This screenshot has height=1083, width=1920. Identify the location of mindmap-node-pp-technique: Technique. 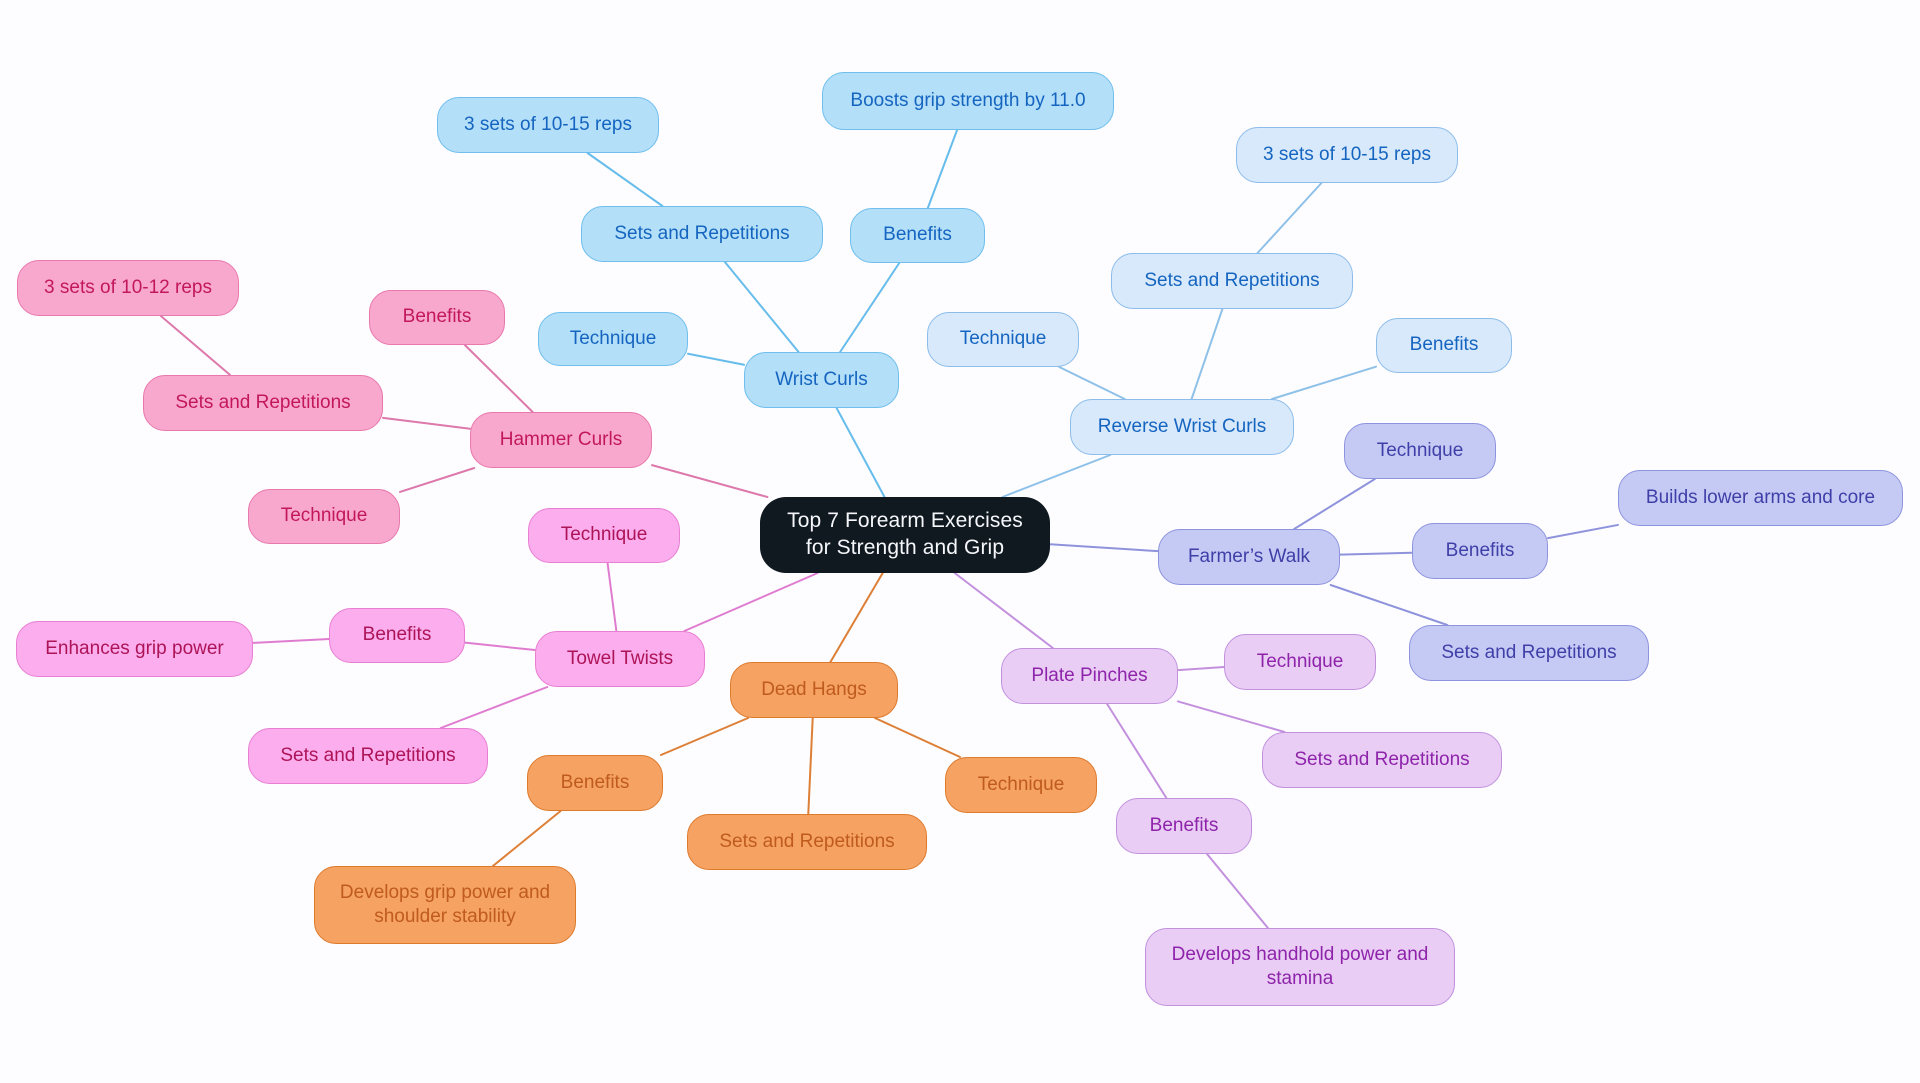
(1300, 662).